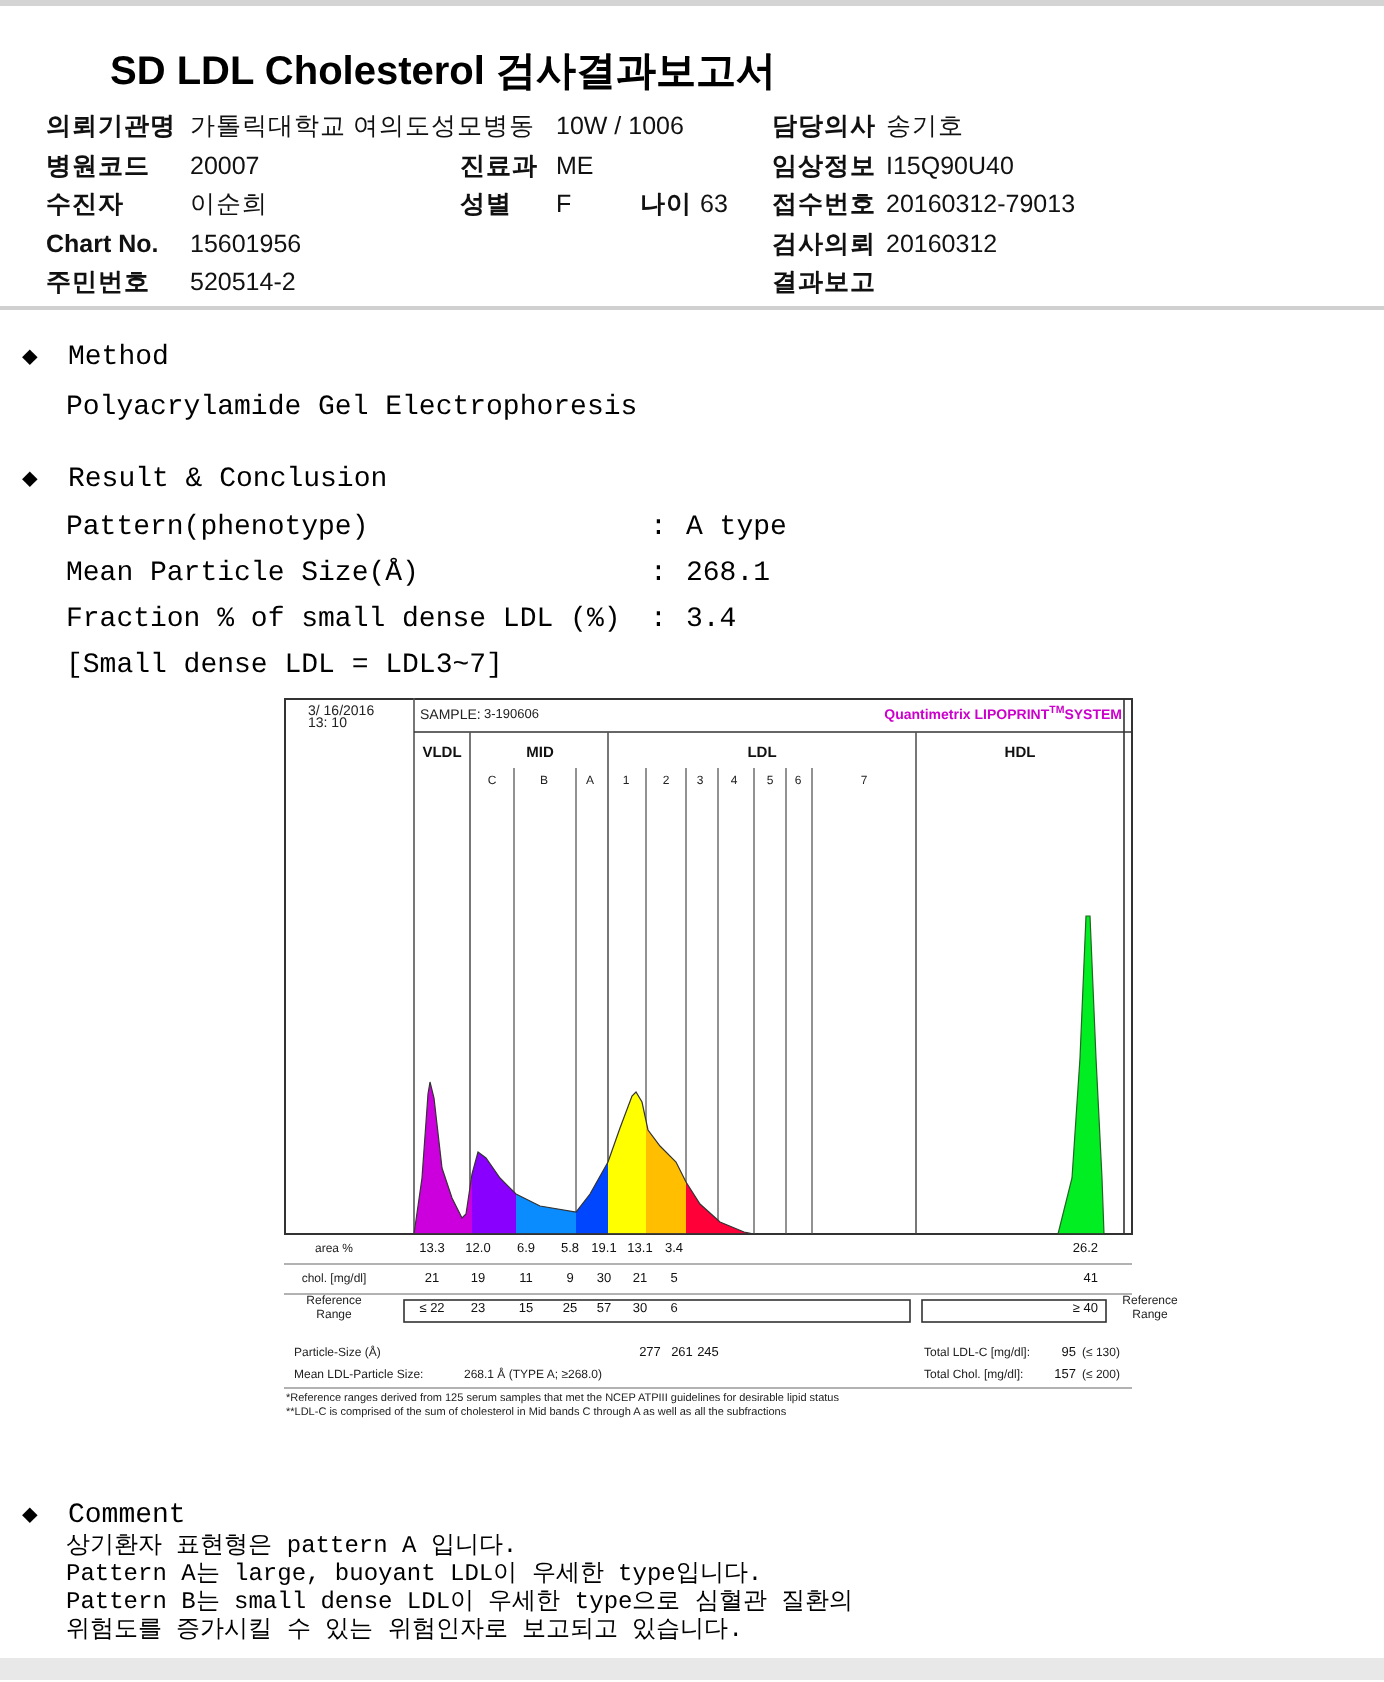 The width and height of the screenshot is (1384, 1682). What do you see at coordinates (487, 205) in the screenshot?
I see `field-label: 성별` at bounding box center [487, 205].